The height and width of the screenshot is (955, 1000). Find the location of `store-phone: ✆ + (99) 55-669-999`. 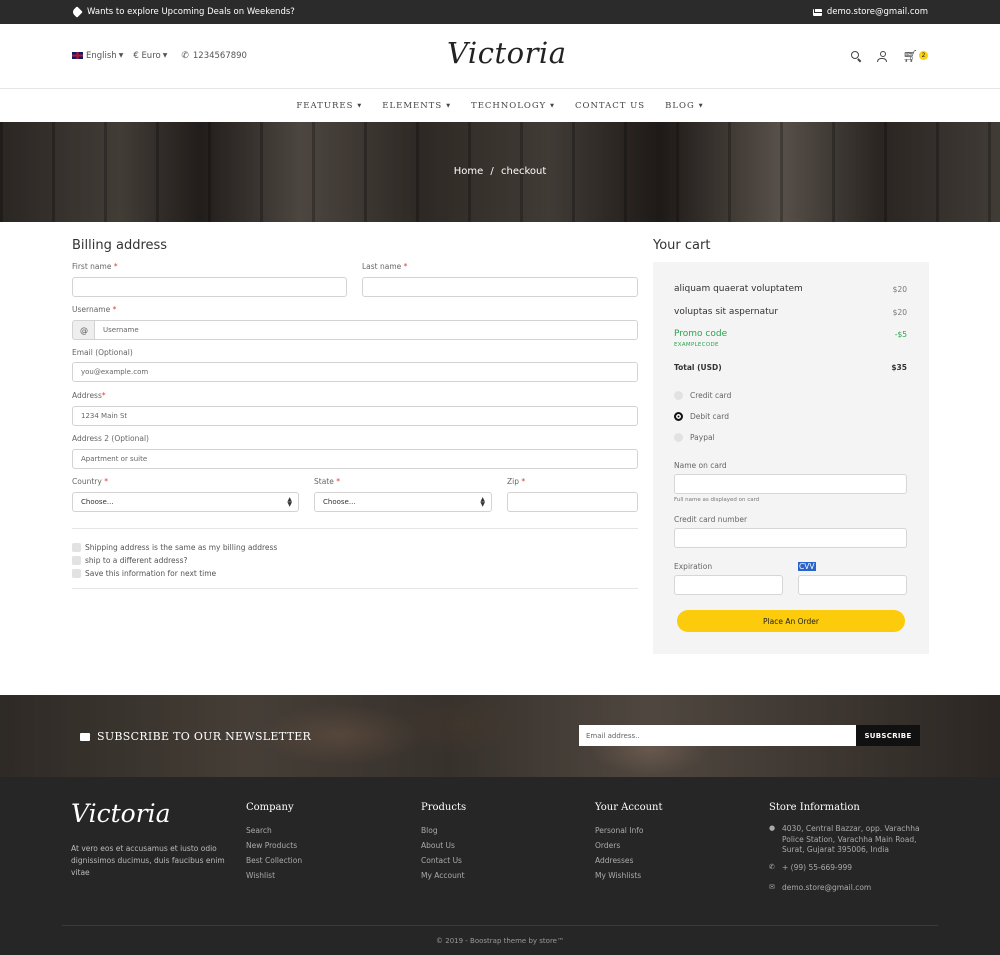

store-phone: ✆ + (99) 55-669-999 is located at coordinates (850, 868).